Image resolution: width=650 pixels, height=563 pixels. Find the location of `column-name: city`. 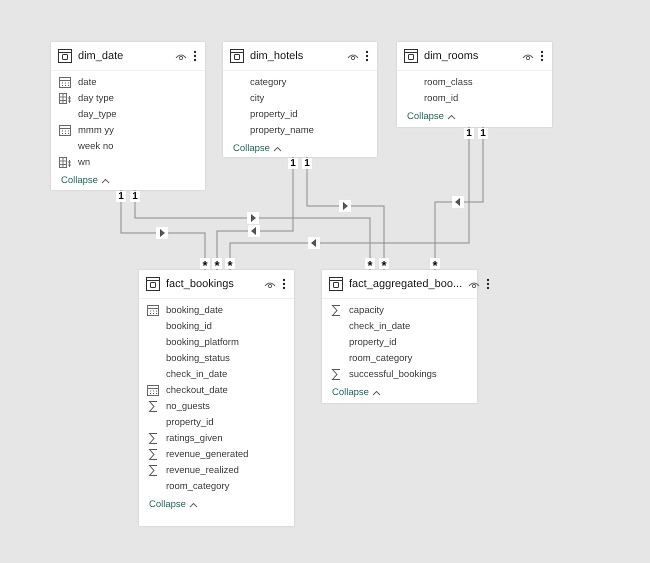

column-name: city is located at coordinates (257, 98).